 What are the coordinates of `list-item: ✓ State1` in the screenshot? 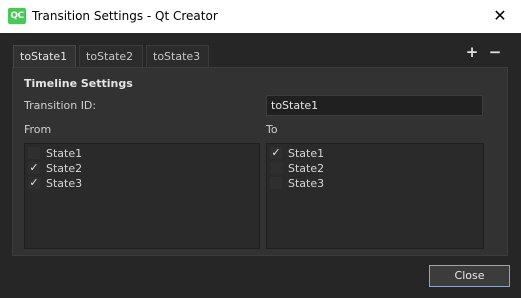 It's located at (375, 153).